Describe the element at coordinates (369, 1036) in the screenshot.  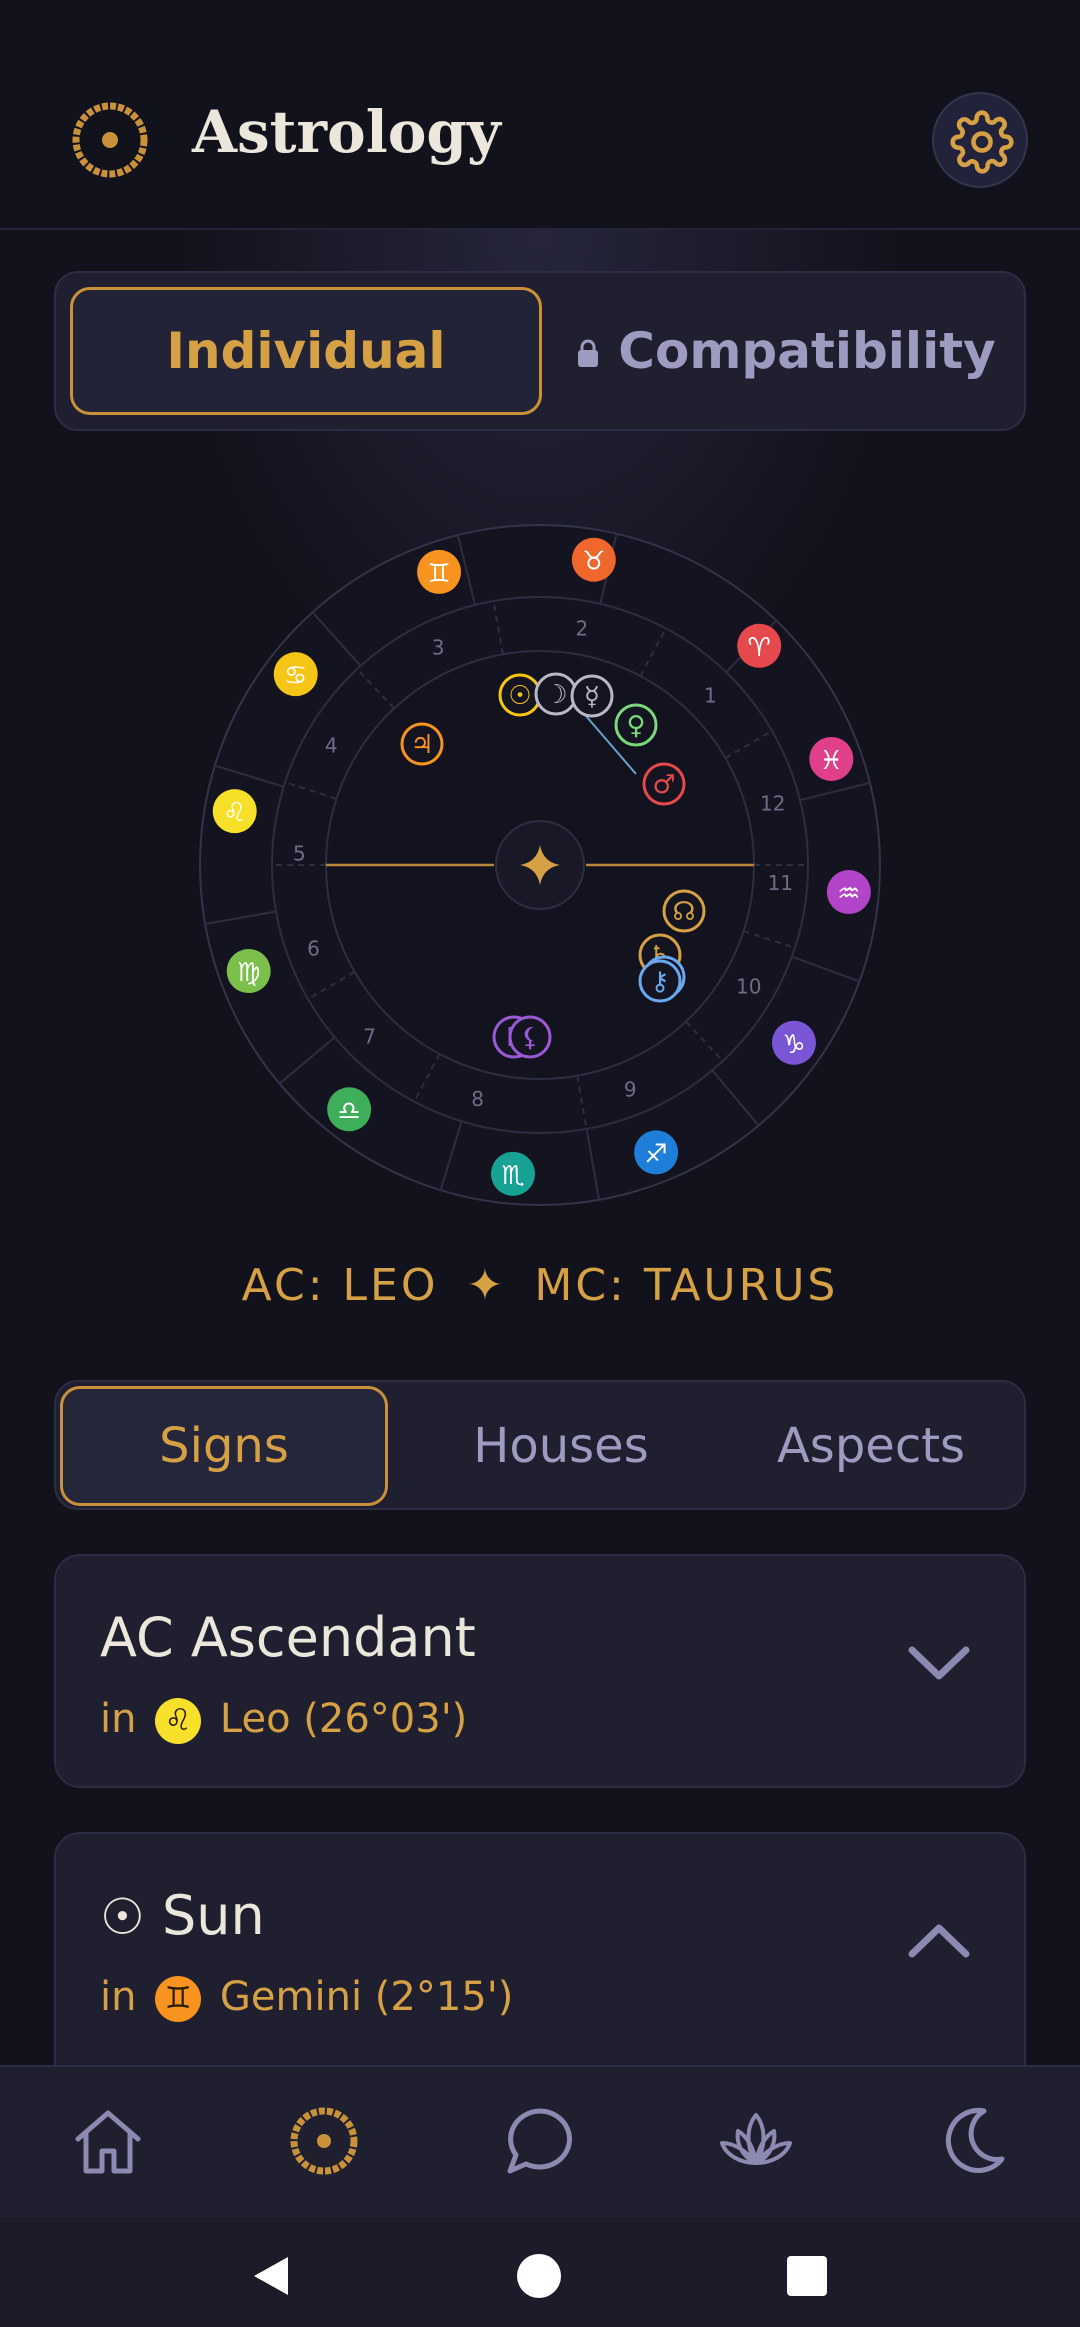
I see `house-number: 7` at that location.